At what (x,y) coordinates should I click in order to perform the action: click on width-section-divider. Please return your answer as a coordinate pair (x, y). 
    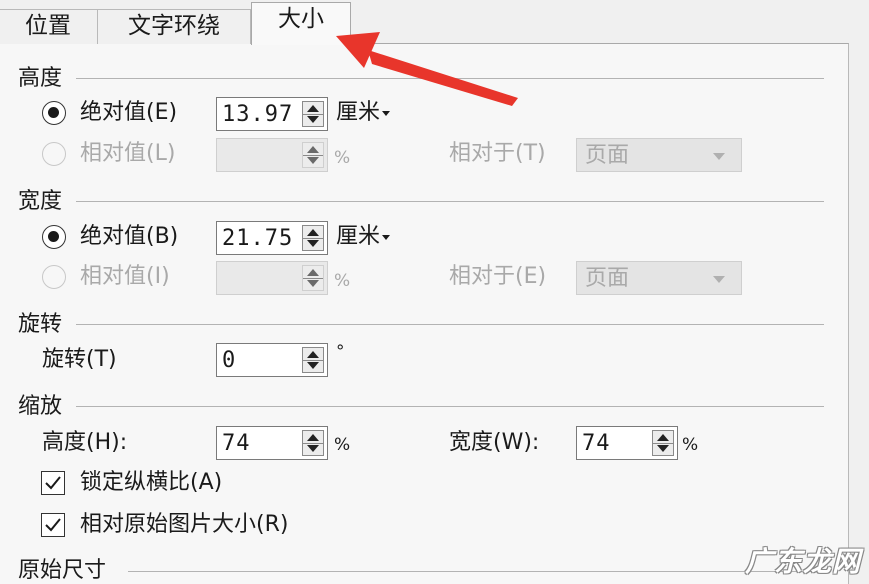
    Looking at the image, I should click on (450, 201).